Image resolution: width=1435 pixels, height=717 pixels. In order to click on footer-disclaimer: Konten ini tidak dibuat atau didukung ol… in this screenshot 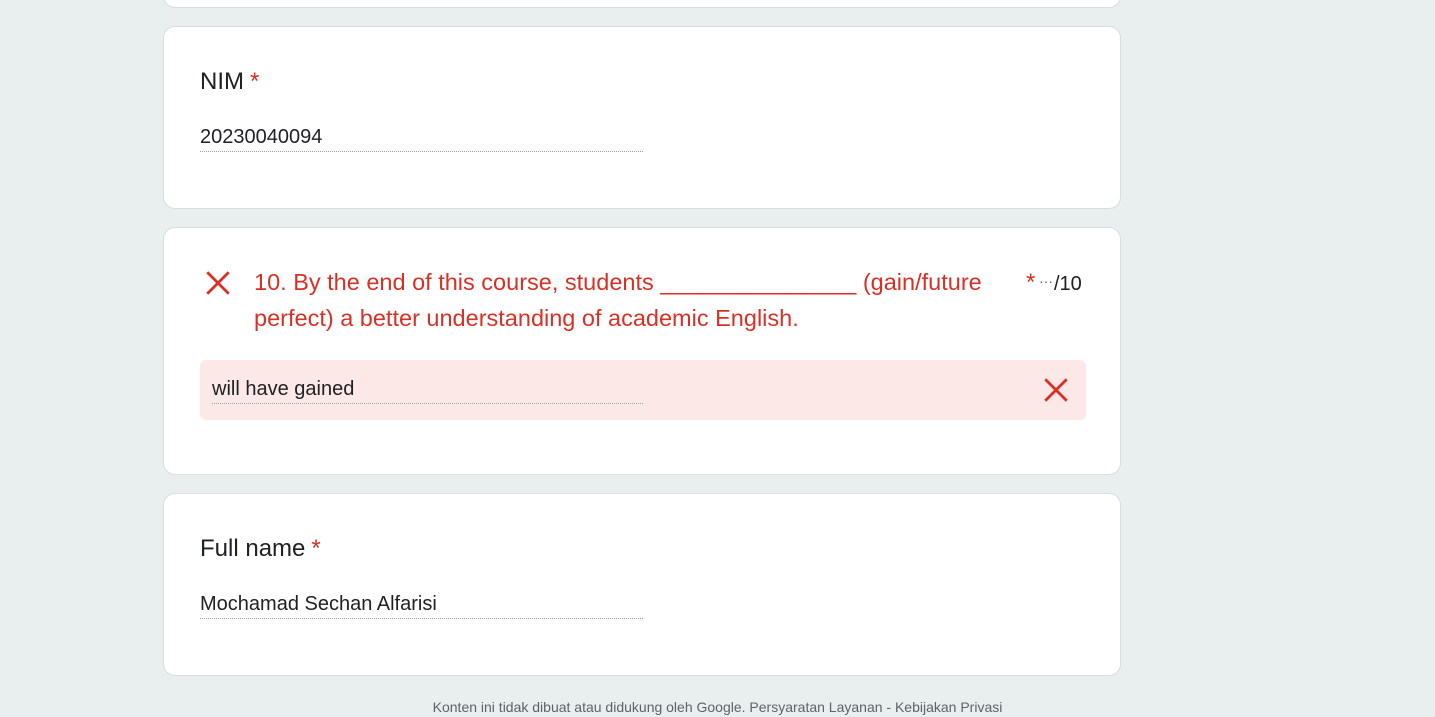, I will do `click(717, 707)`.